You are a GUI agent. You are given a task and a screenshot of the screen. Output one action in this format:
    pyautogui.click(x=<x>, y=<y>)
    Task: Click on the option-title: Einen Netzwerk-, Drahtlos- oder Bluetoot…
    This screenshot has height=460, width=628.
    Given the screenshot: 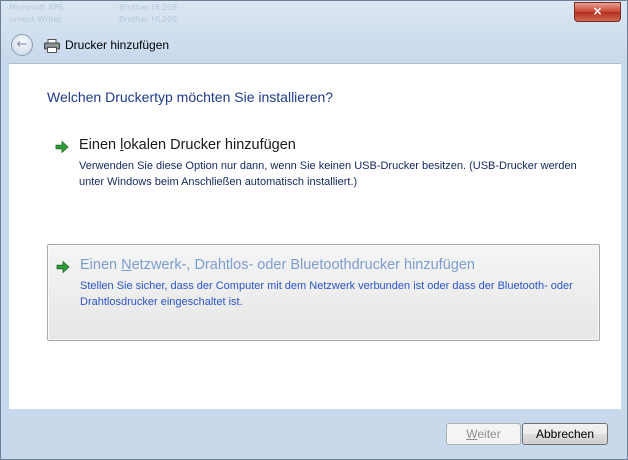 What is the action you would take?
    pyautogui.click(x=277, y=265)
    